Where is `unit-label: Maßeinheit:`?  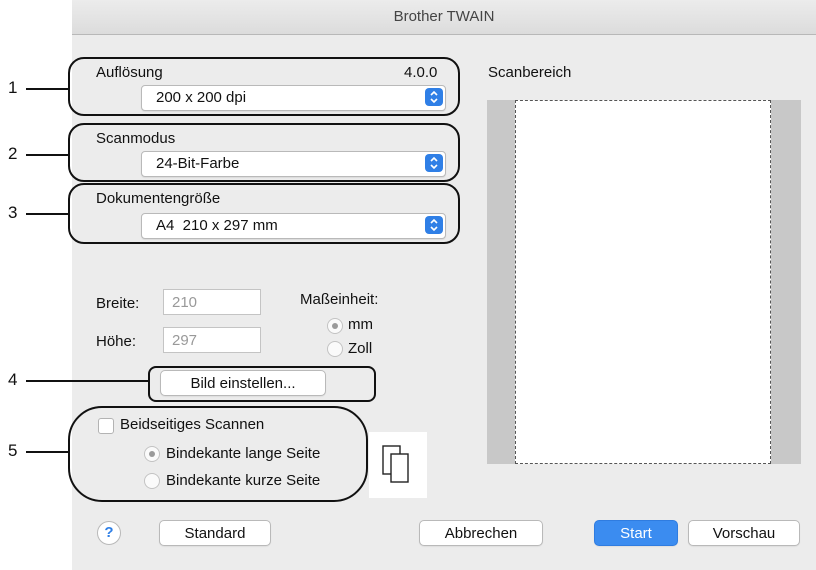 unit-label: Maßeinheit: is located at coordinates (339, 299).